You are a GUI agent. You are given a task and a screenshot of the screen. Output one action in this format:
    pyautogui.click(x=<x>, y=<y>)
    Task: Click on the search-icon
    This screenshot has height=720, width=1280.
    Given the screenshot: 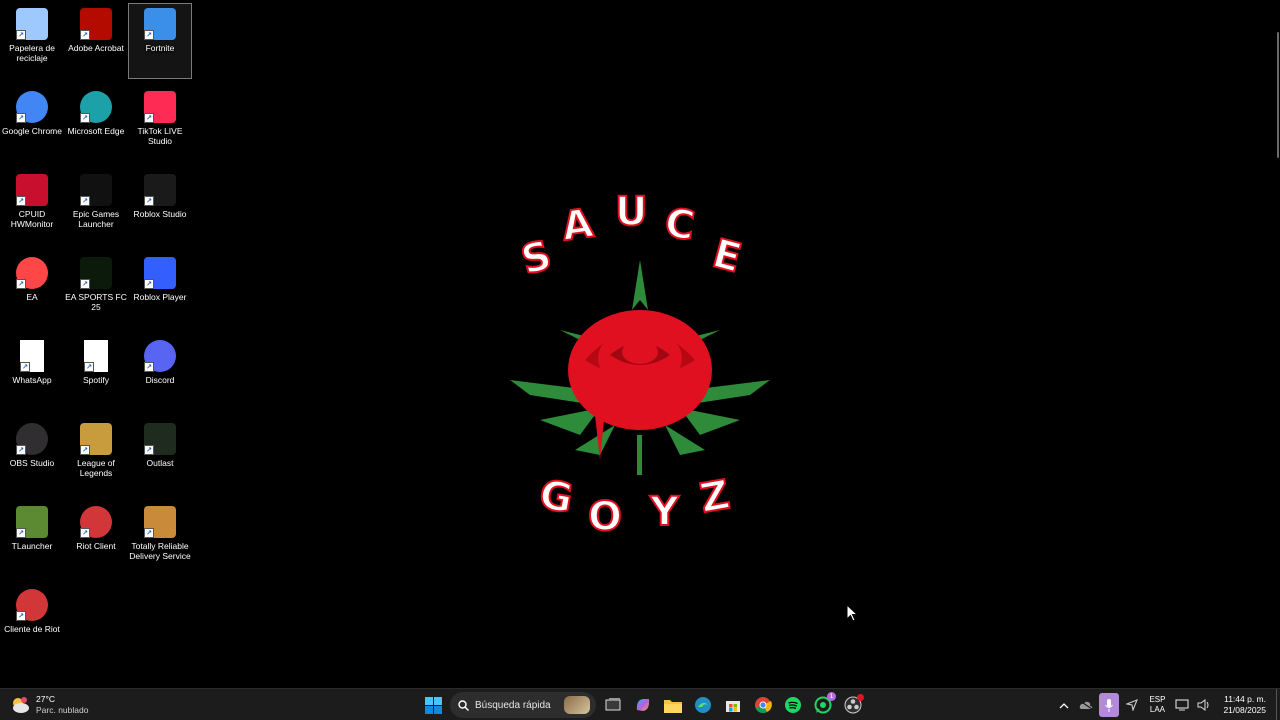 What is the action you would take?
    pyautogui.click(x=463, y=705)
    